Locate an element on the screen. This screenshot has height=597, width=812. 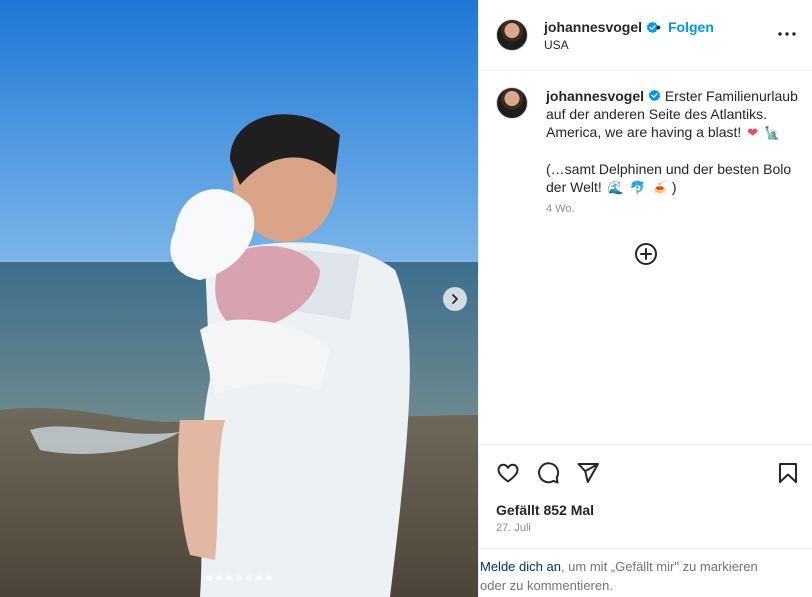
caption-close: ) is located at coordinates (674, 187).